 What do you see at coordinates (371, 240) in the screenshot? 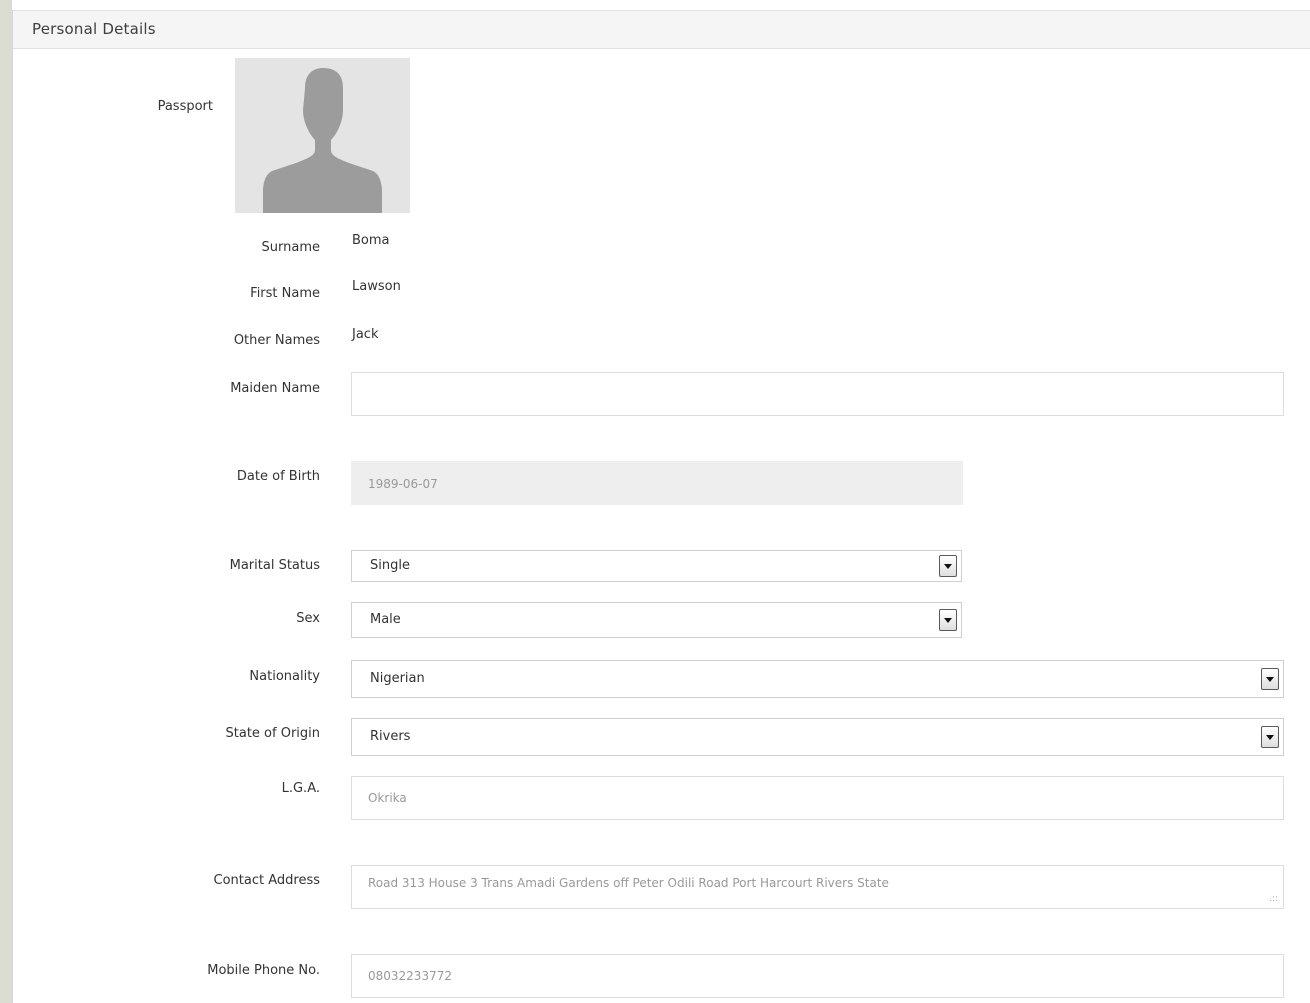
I see `surname-value: Boma` at bounding box center [371, 240].